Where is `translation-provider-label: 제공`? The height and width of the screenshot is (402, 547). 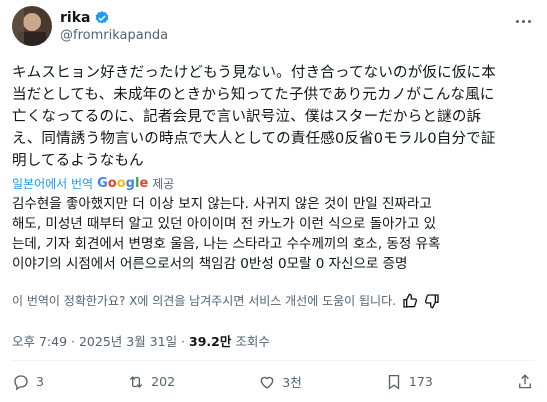 translation-provider-label: 제공 is located at coordinates (163, 184).